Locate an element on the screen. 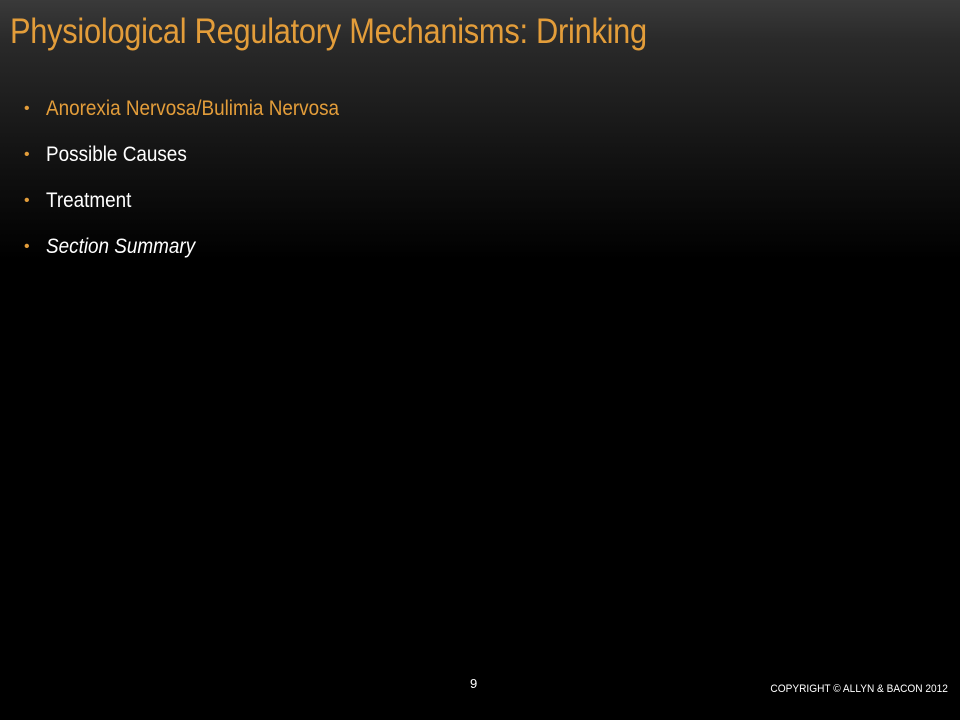 Image resolution: width=960 pixels, height=720 pixels. bullet-text: Treatment is located at coordinates (89, 200).